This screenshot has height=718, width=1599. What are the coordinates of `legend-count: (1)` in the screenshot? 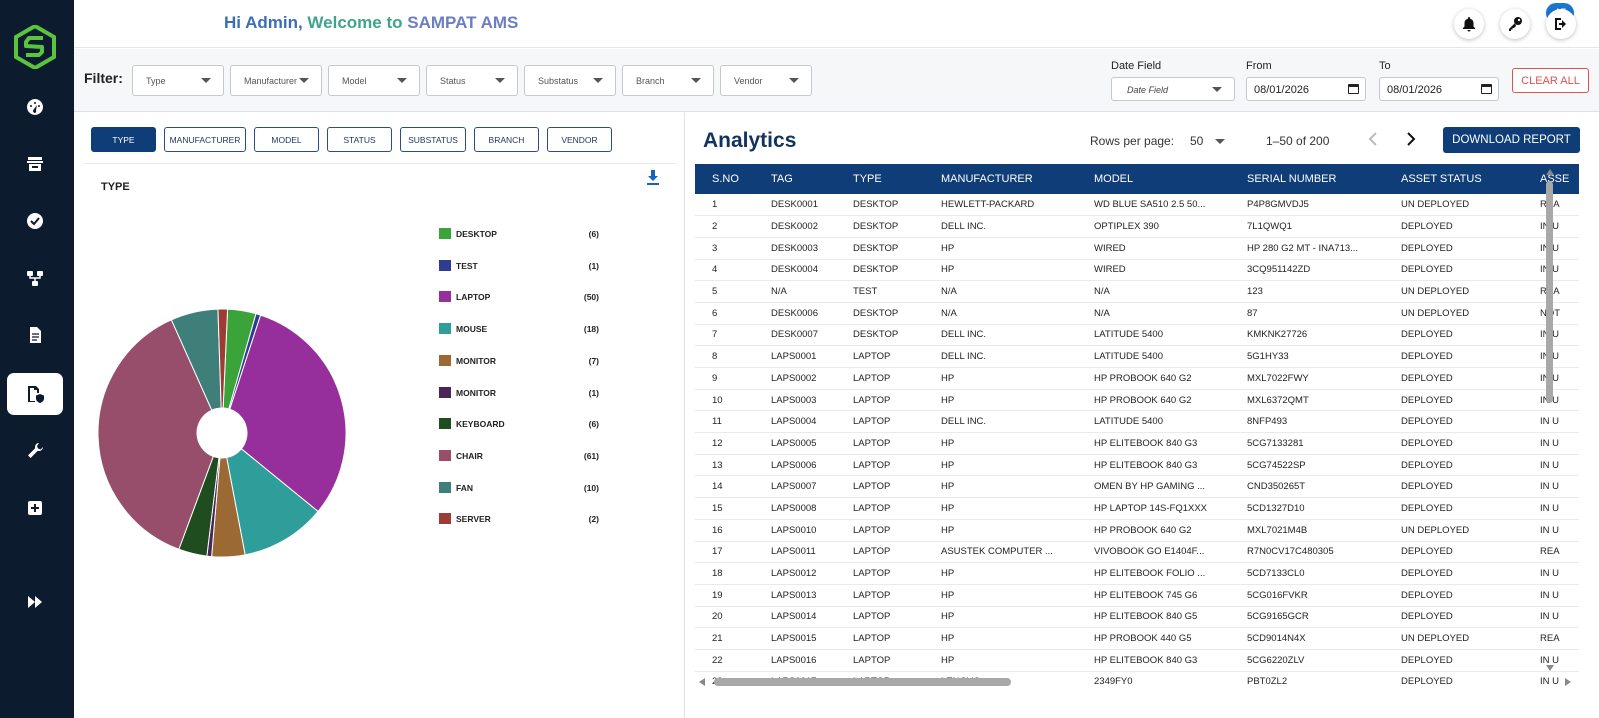 It's located at (593, 265).